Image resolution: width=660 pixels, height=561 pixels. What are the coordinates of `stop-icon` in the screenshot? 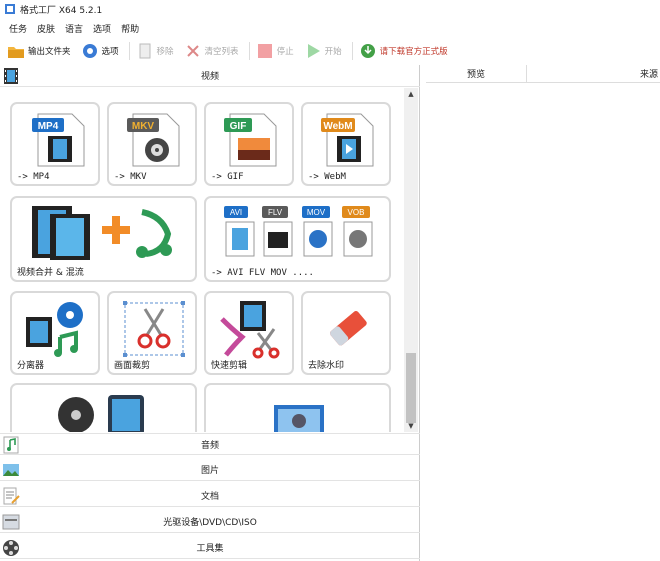 It's located at (264, 51).